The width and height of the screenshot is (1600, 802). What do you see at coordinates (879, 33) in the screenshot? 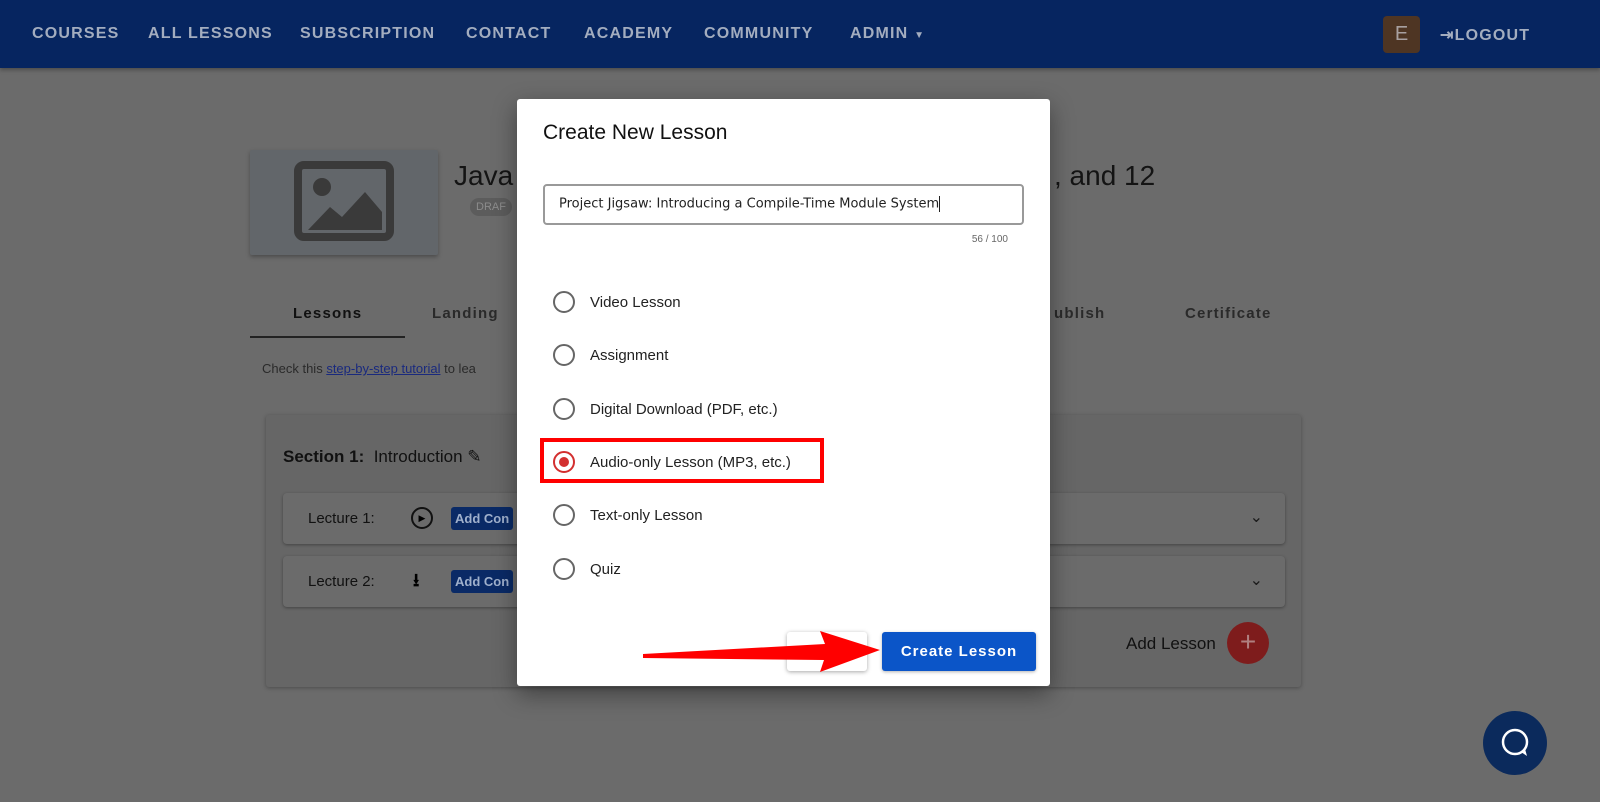
I see `nav-admin-label: ADMIN` at bounding box center [879, 33].